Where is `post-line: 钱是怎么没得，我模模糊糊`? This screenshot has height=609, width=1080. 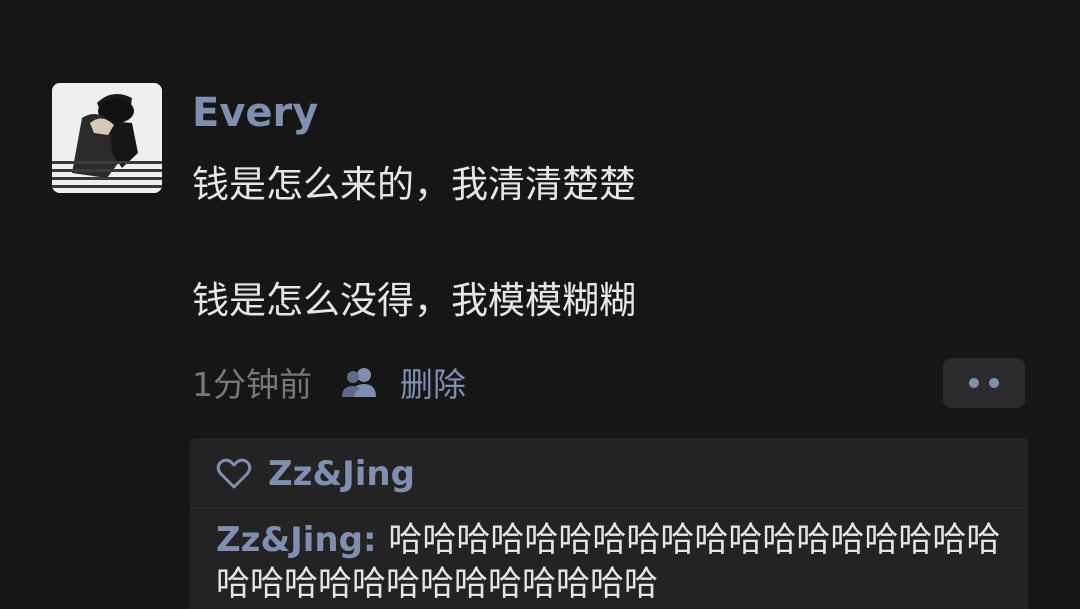
post-line: 钱是怎么没得，我模模糊糊 is located at coordinates (414, 300).